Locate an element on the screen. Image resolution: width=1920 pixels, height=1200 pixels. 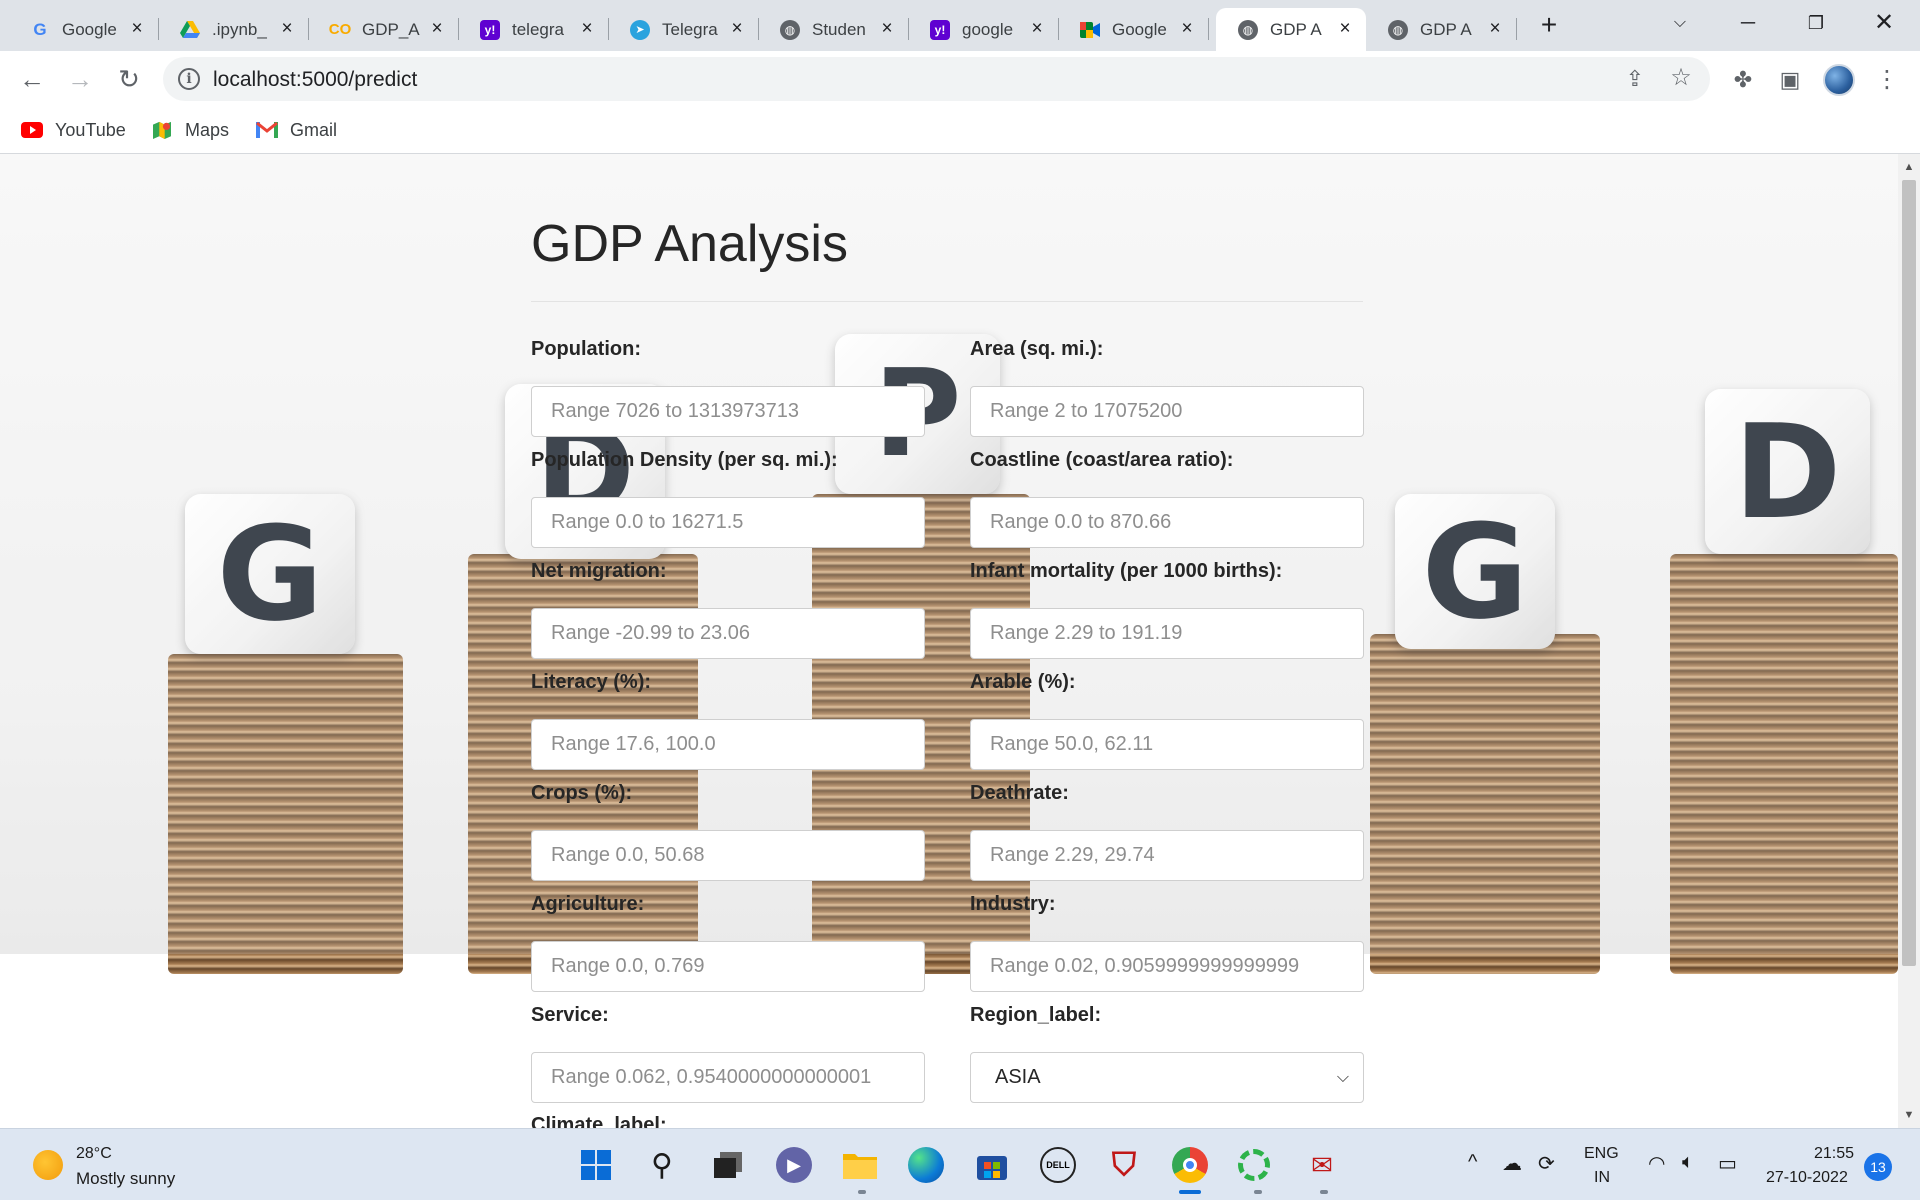
clock-time: 21:55 is located at coordinates (1834, 1154).